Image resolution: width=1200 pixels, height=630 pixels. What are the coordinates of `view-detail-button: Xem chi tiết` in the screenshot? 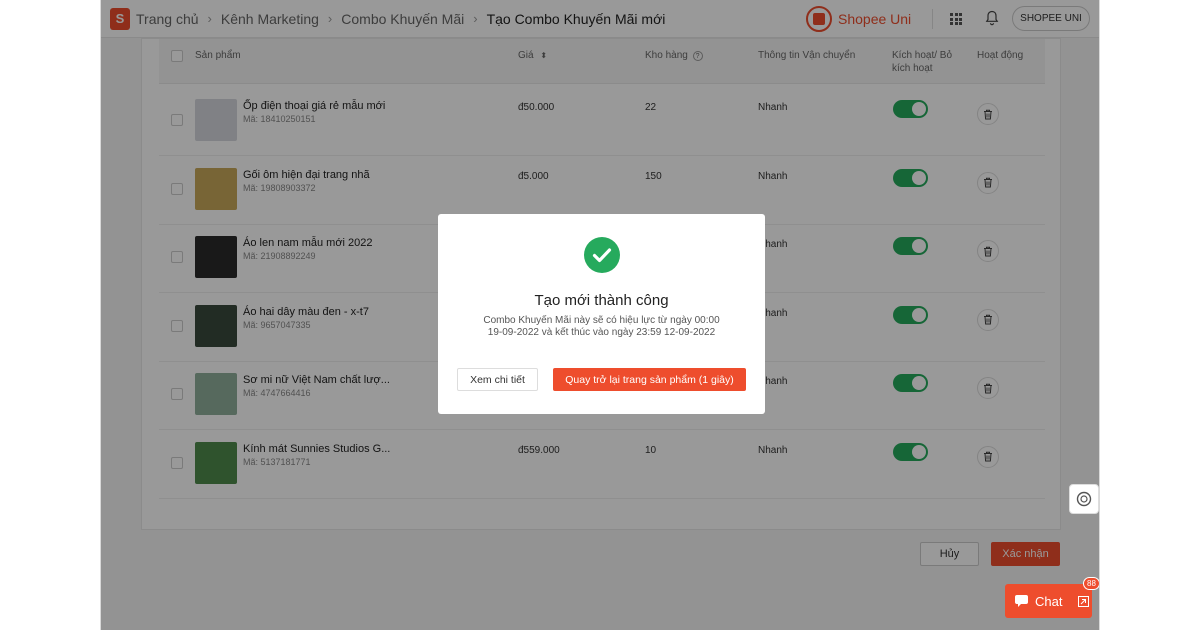 It's located at (497, 379).